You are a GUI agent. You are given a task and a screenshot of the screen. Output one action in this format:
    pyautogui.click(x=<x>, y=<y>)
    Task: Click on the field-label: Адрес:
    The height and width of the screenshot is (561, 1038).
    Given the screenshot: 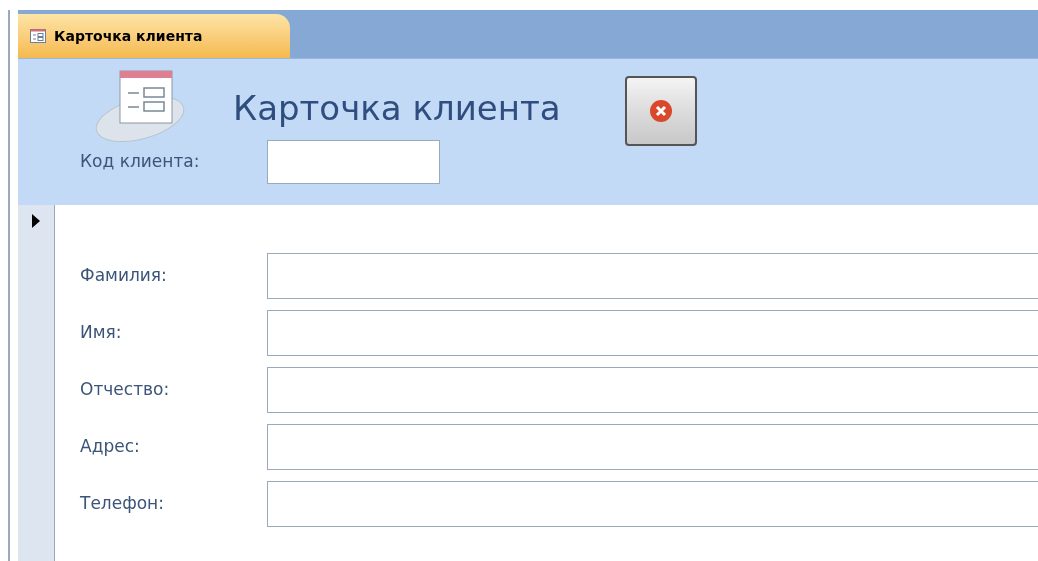 What is the action you would take?
    pyautogui.click(x=110, y=447)
    